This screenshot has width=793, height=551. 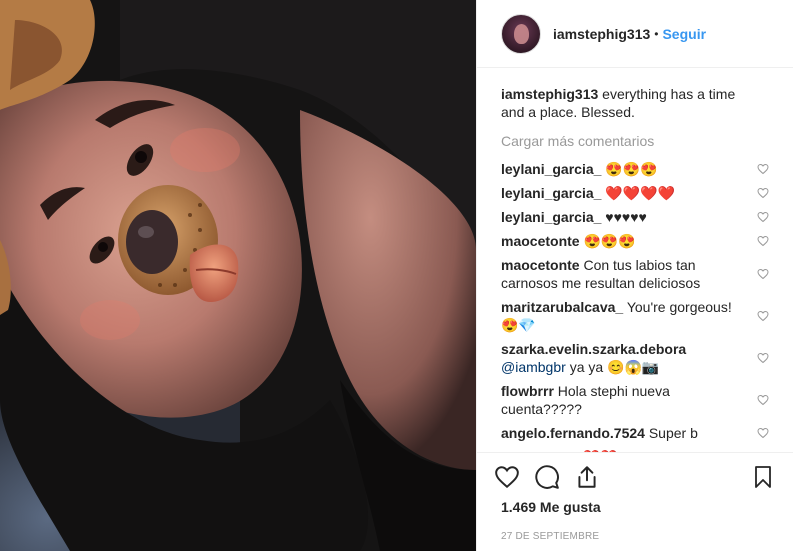 I want to click on comment-username: szarka.evelin.szarka.debora, so click(x=593, y=349).